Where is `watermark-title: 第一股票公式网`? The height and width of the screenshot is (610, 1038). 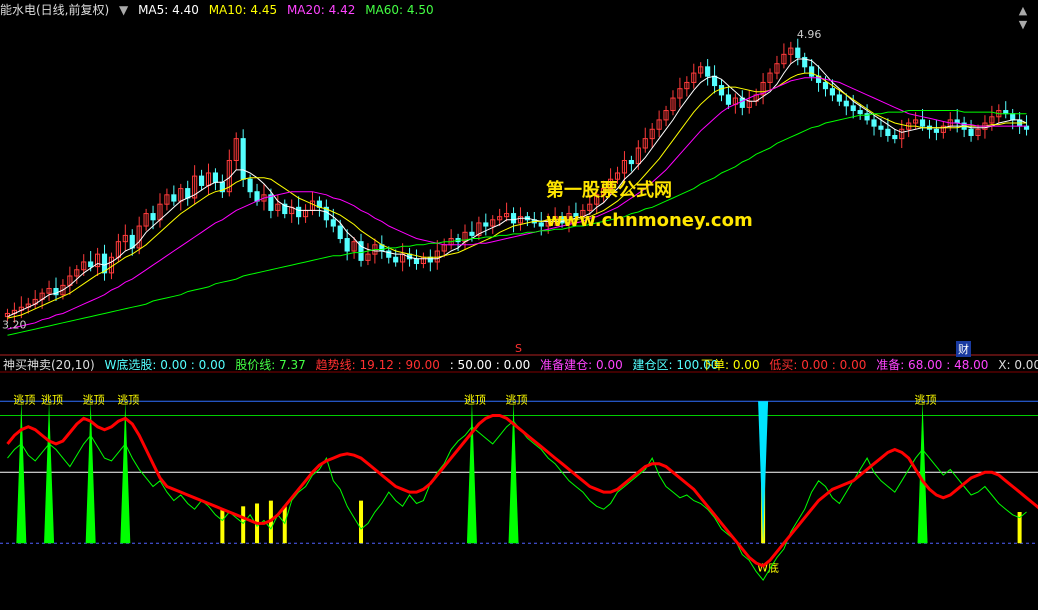 watermark-title: 第一股票公式网 is located at coordinates (609, 190).